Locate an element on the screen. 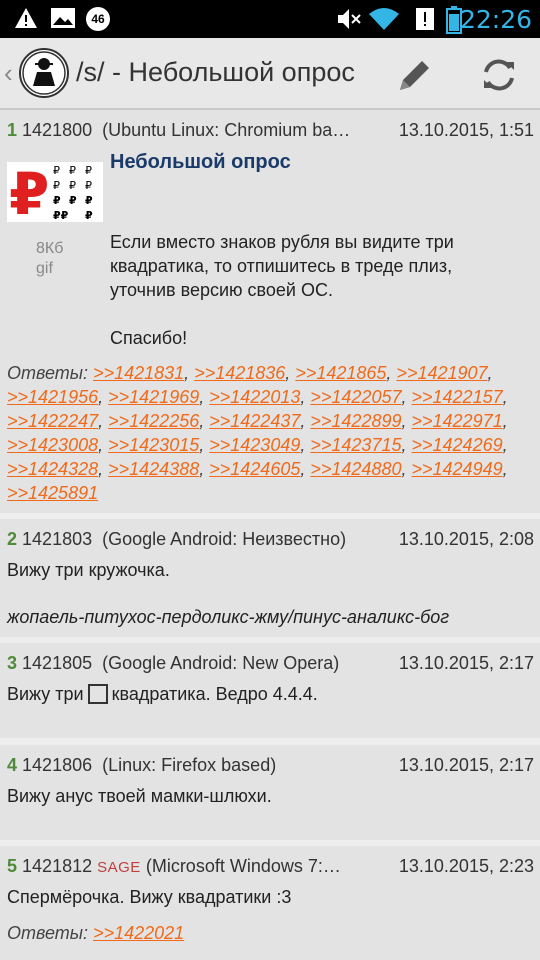  reply-link: >>1423008 is located at coordinates (52, 445).